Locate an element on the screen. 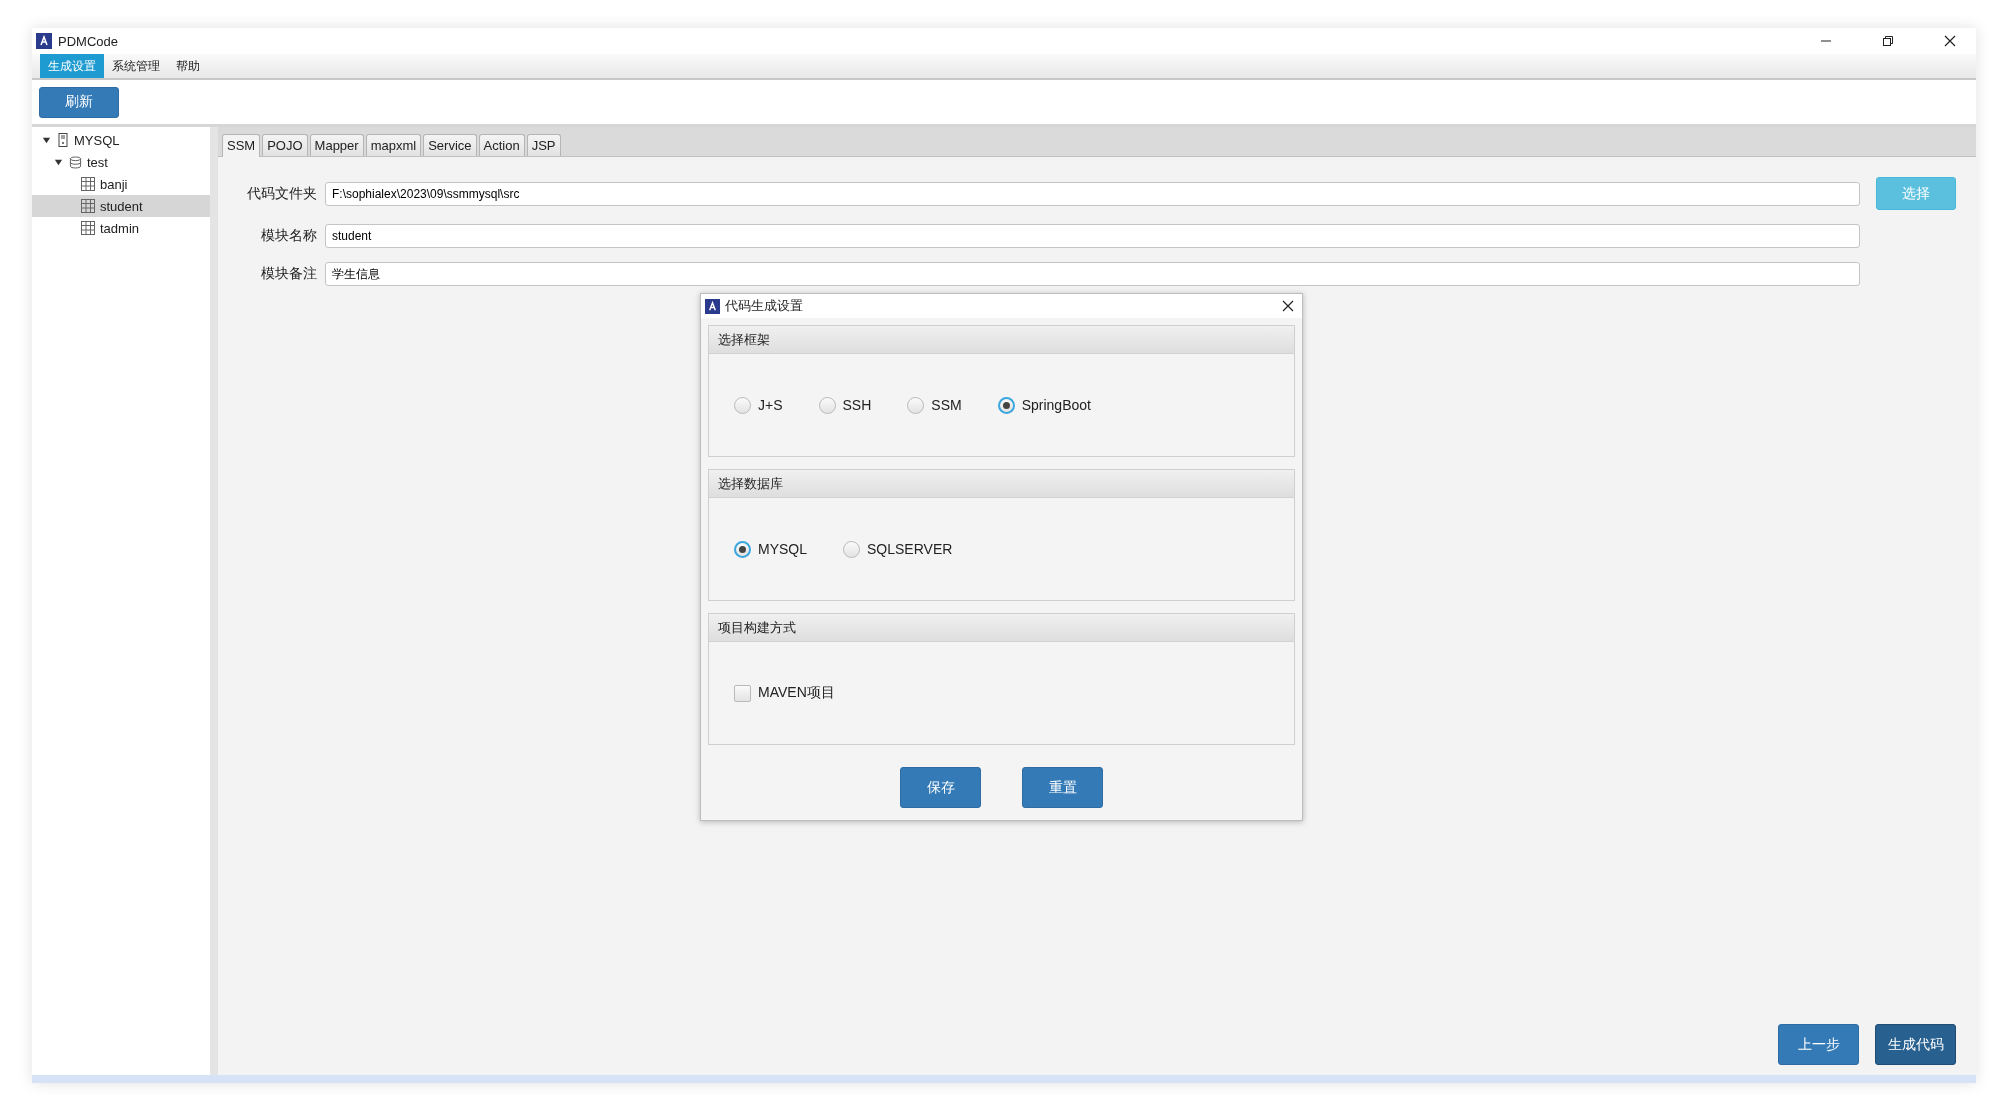  tree-item: tadmin is located at coordinates (121, 228).